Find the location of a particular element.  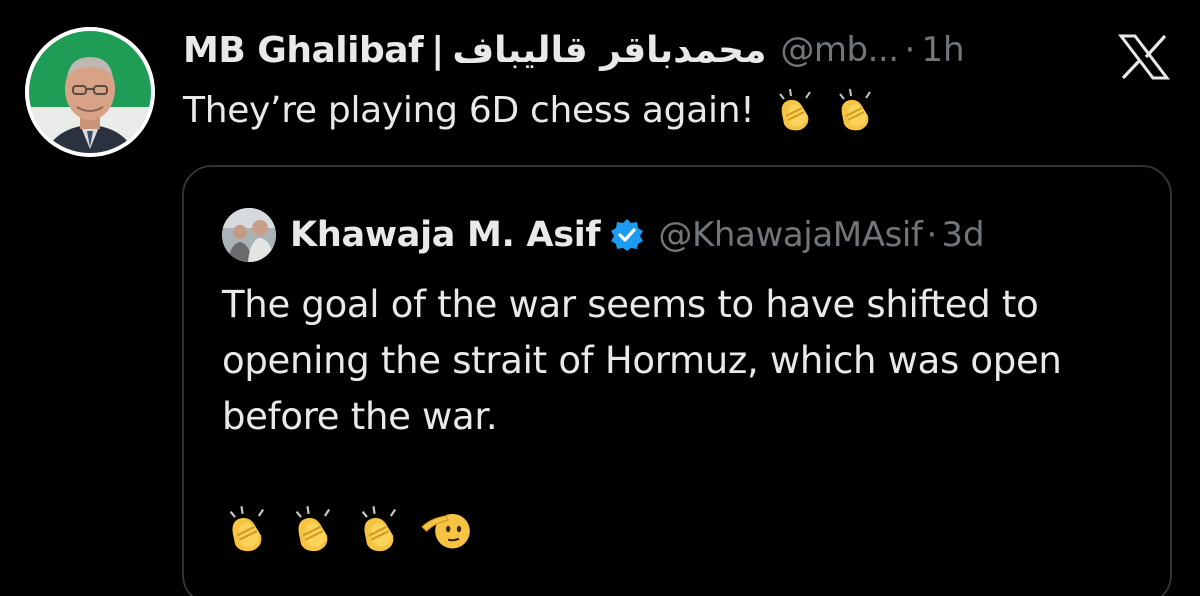

quoted-author-avatar is located at coordinates (249, 235).